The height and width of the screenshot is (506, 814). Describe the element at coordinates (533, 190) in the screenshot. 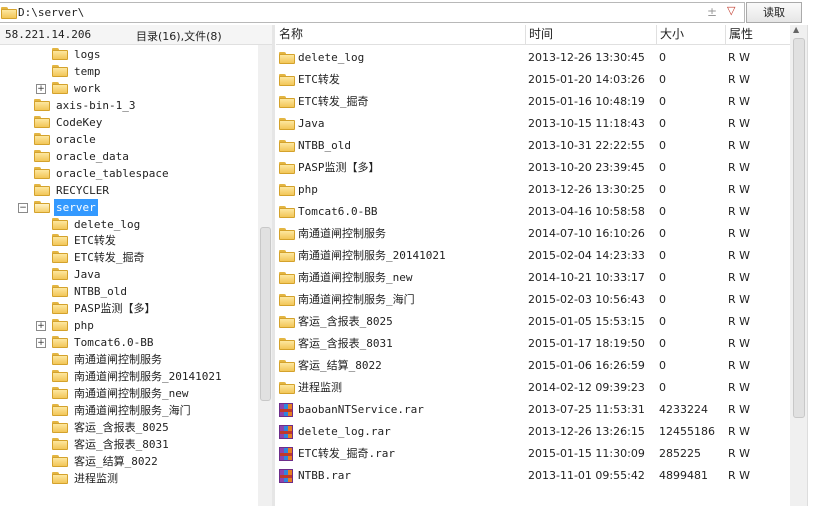

I see `file-row: php 2013-12-26 13:30:25 0 R W` at that location.